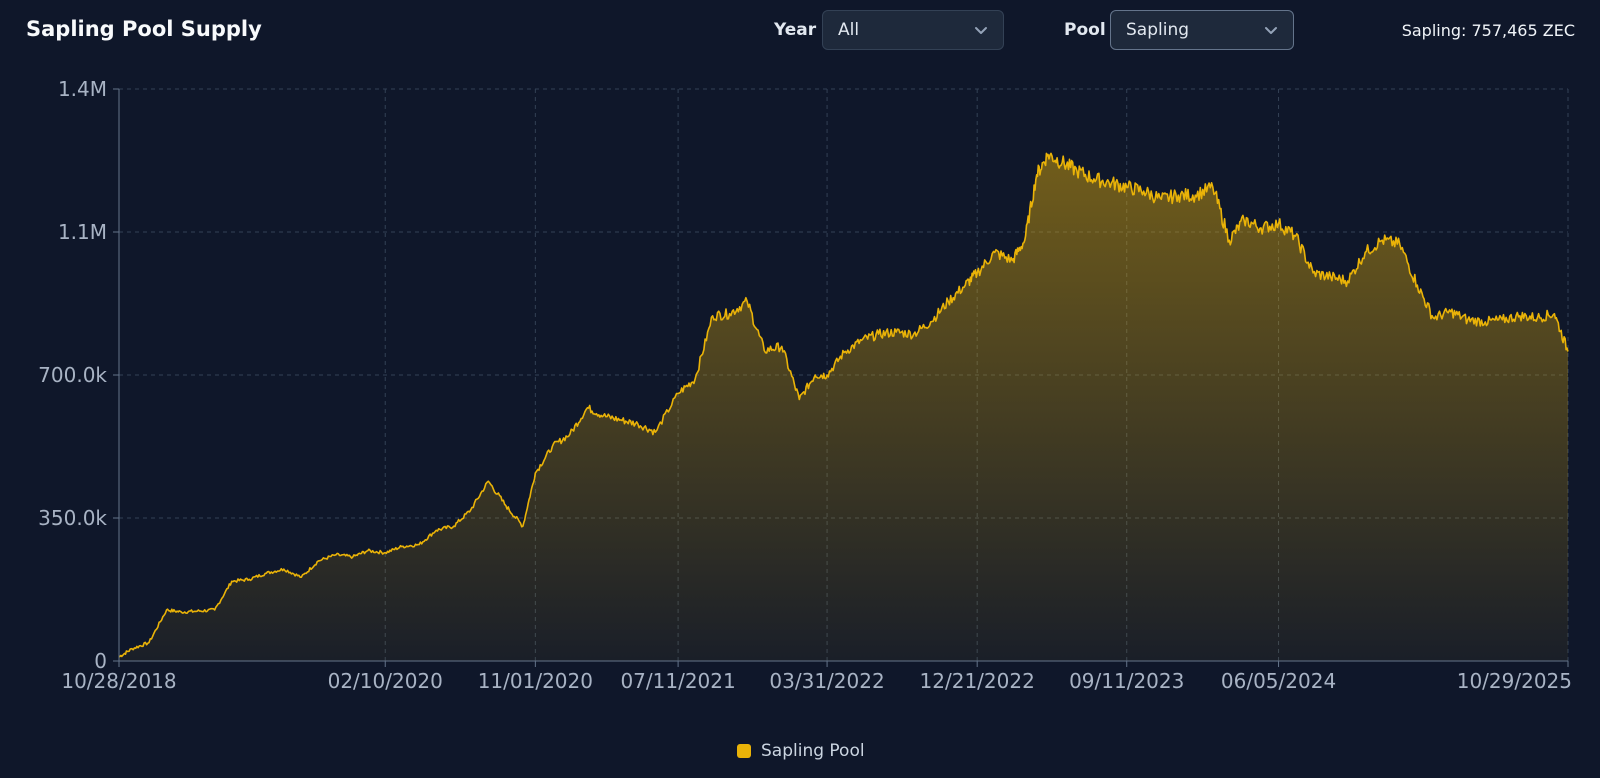  I want to click on x-tick-label: 12/21/2022, so click(977, 681).